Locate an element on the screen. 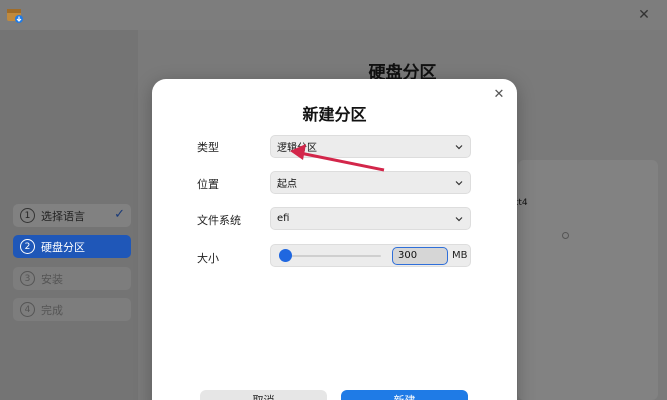  title-bar: ✕ is located at coordinates (333, 15).